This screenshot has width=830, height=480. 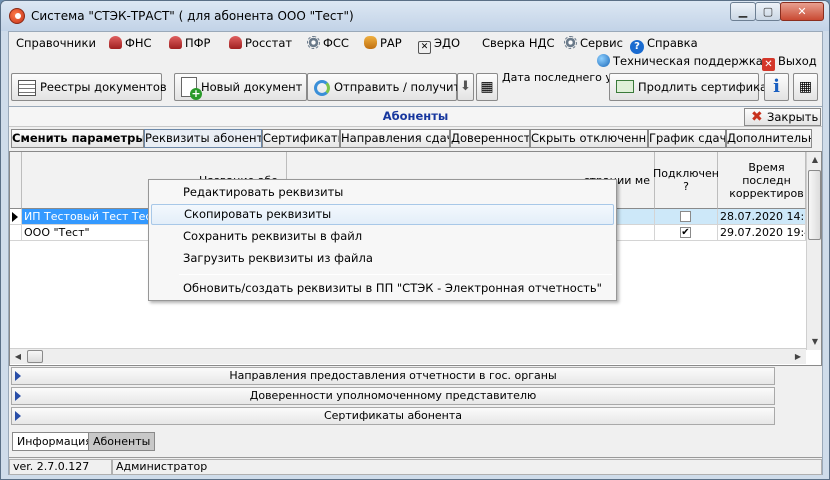 I want to click on fns-emblem-icon, so click(x=115, y=42).